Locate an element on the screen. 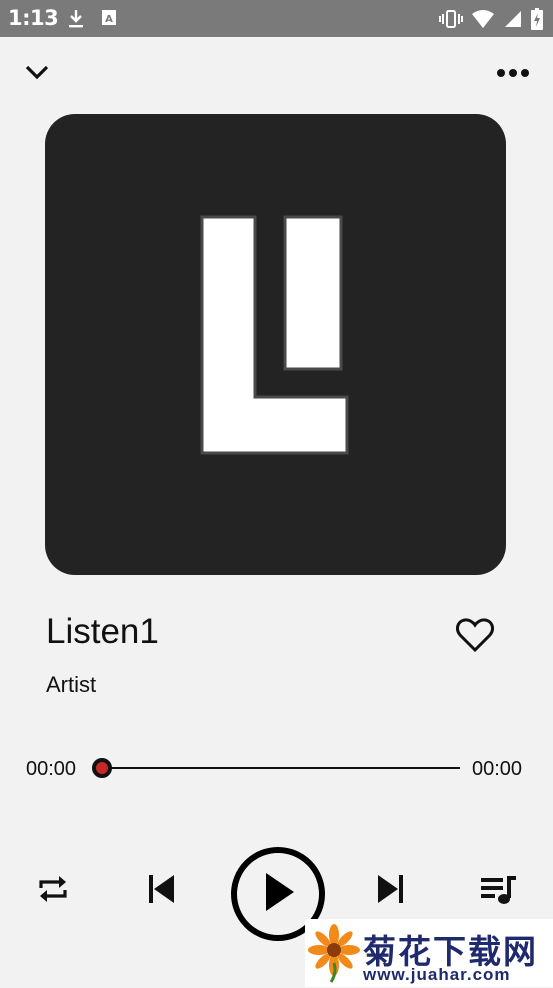 Image resolution: width=553 pixels, height=988 pixels. watermark: 菊花下载网 www.juahar.com is located at coordinates (429, 953).